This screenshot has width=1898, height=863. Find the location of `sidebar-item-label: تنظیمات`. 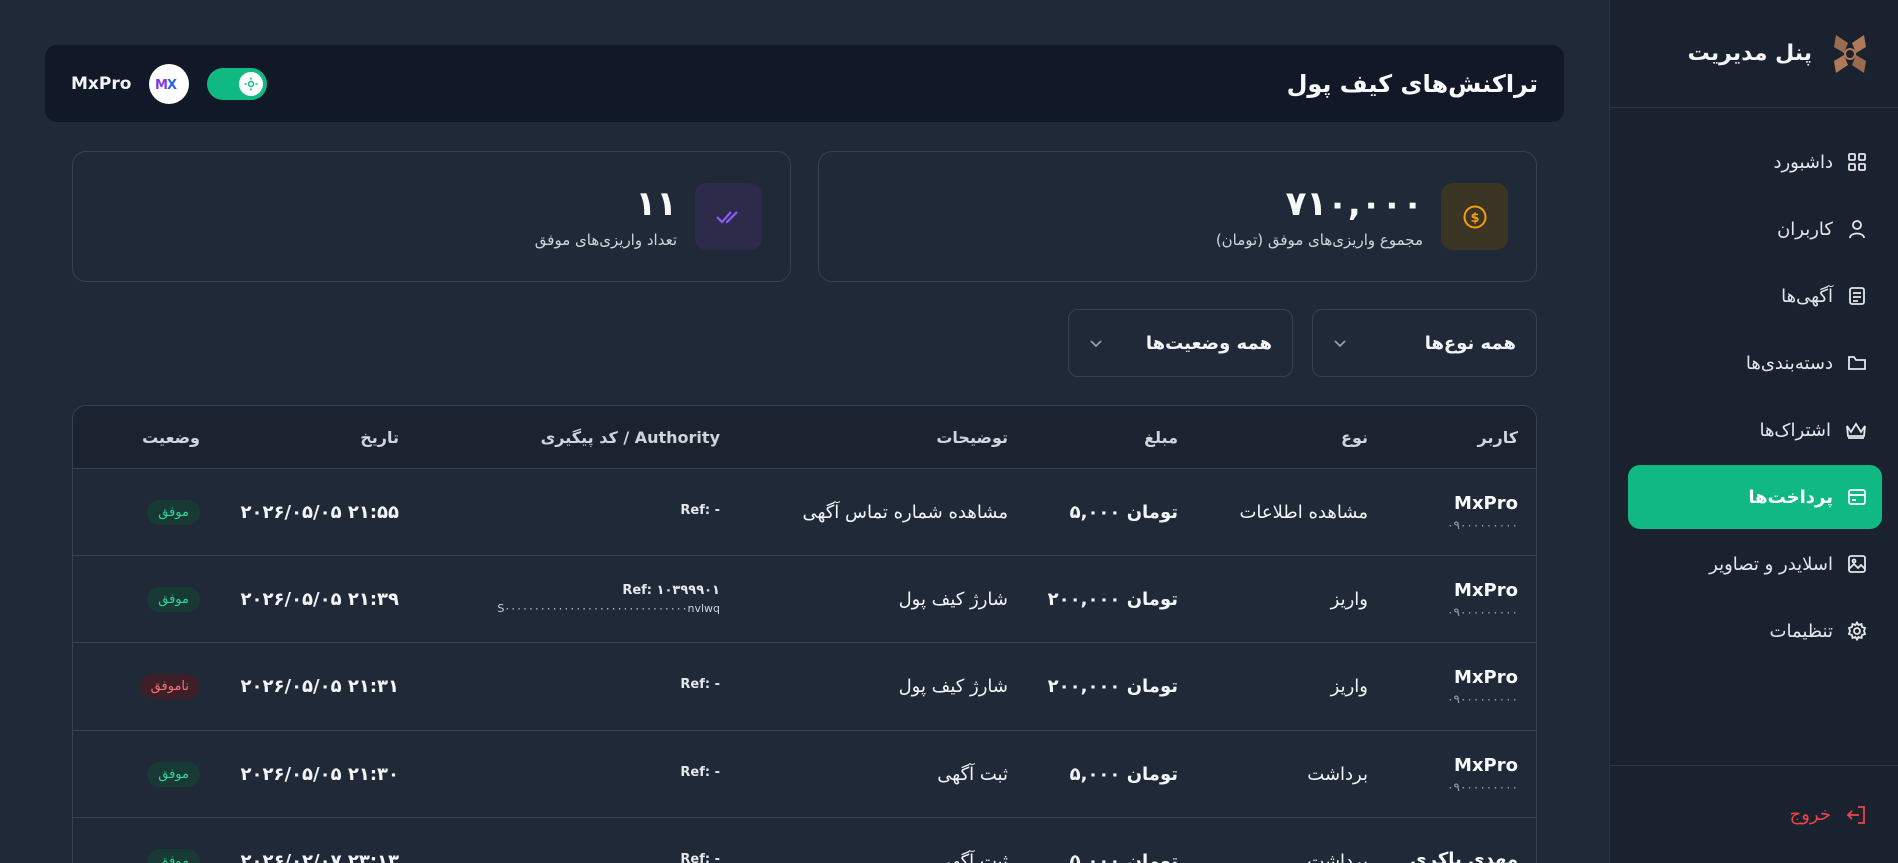

sidebar-item-label: تنظیمات is located at coordinates (1801, 631).